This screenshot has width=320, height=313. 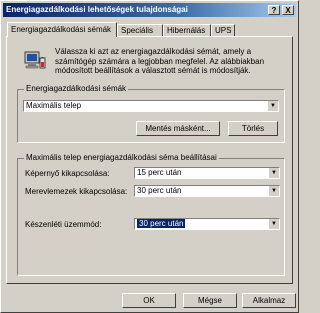 What do you see at coordinates (274, 10) in the screenshot?
I see `help-button: ?` at bounding box center [274, 10].